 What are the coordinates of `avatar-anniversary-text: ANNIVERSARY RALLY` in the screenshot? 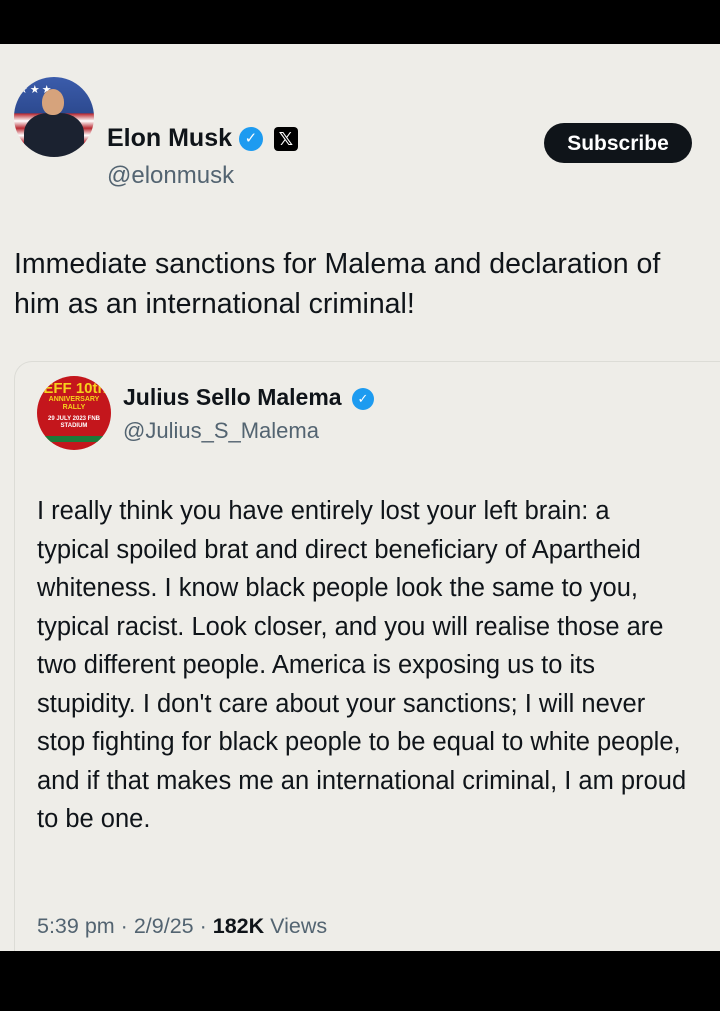 It's located at (74, 403).